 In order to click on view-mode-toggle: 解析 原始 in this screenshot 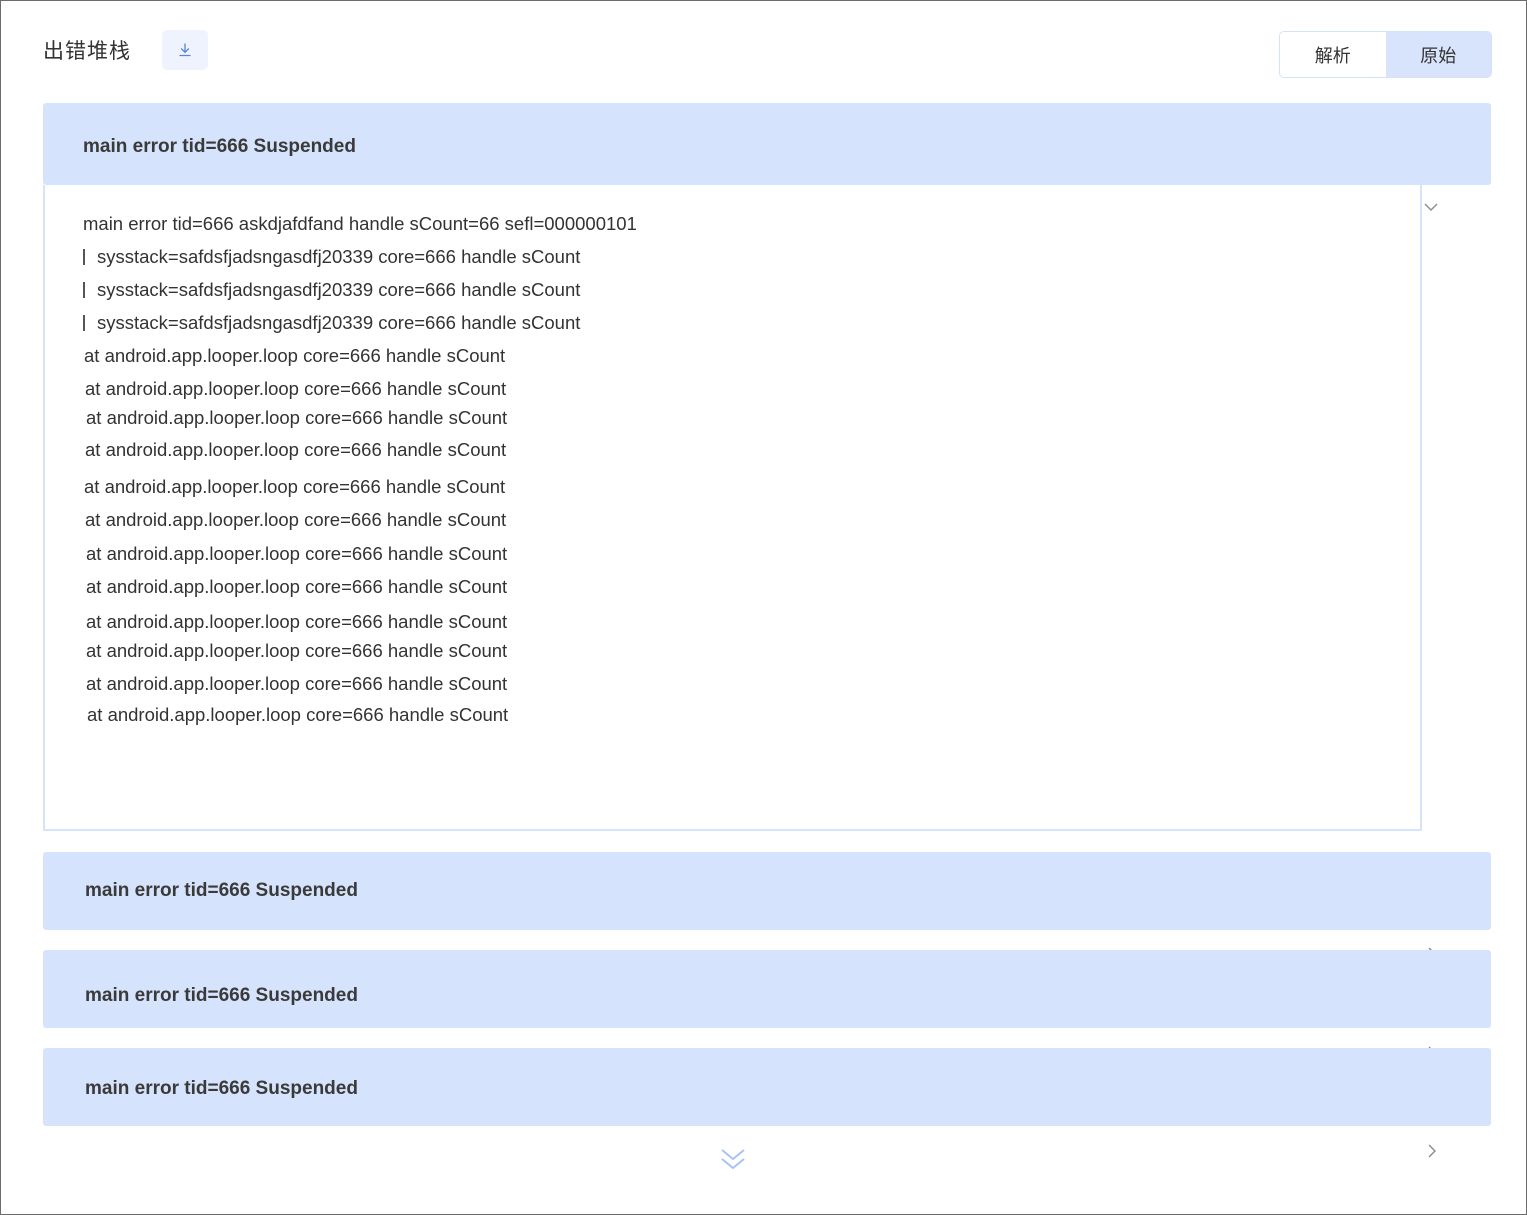, I will do `click(1385, 54)`.